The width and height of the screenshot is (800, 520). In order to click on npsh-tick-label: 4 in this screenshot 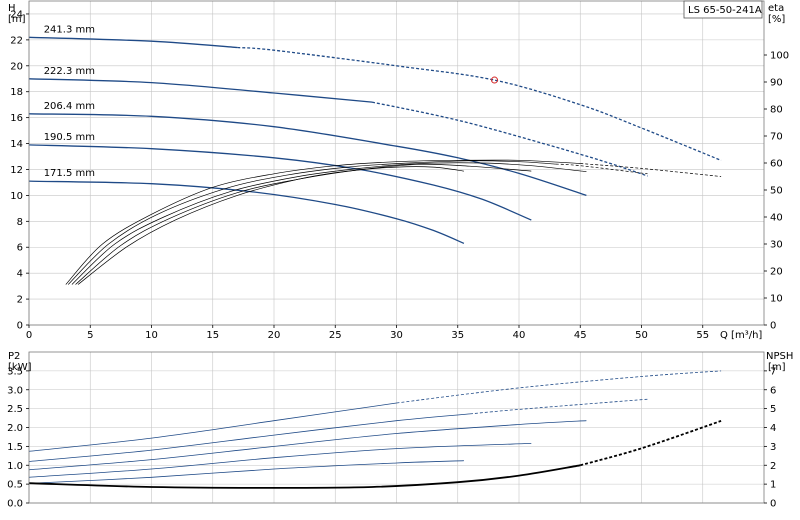, I will do `click(773, 428)`.